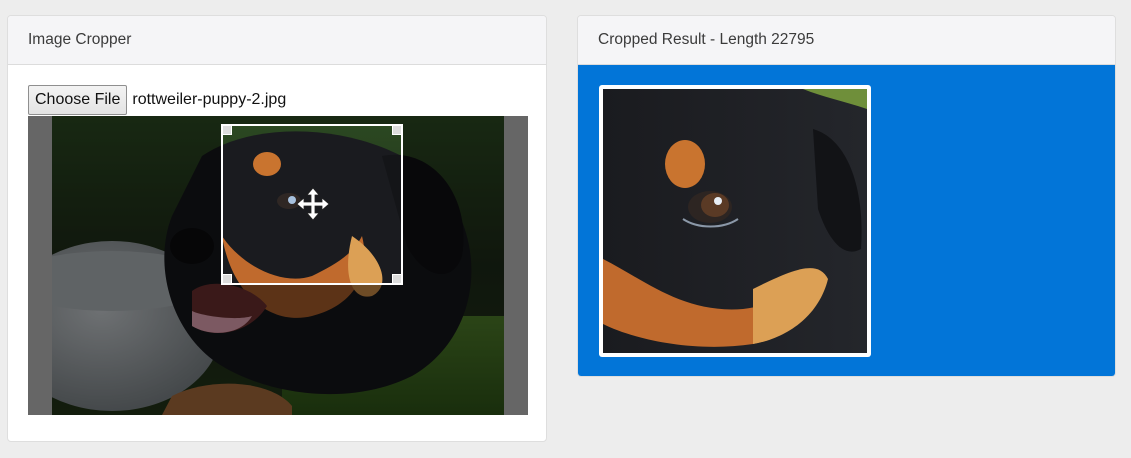 This screenshot has width=1131, height=458. Describe the element at coordinates (227, 278) in the screenshot. I see `crop-handle-bottom-left` at that location.